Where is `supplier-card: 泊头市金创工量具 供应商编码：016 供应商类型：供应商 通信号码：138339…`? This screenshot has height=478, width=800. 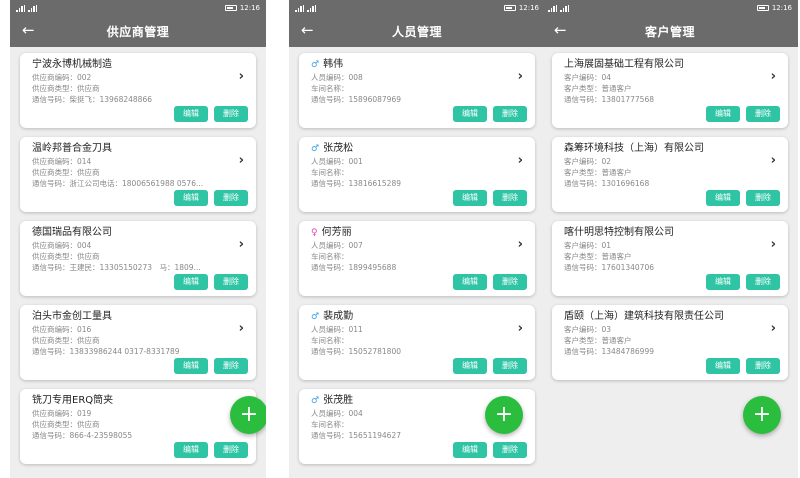
supplier-card: 泊头市金创工量具 供应商编码：016 供应商类型：供应商 通信号码：138339… is located at coordinates (138, 342).